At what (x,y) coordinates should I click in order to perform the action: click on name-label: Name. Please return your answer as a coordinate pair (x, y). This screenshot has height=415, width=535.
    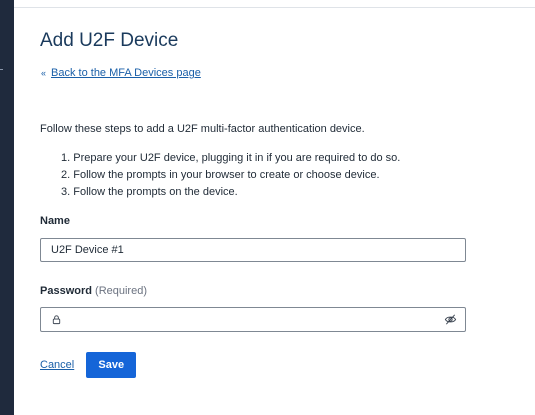
    Looking at the image, I should click on (55, 221).